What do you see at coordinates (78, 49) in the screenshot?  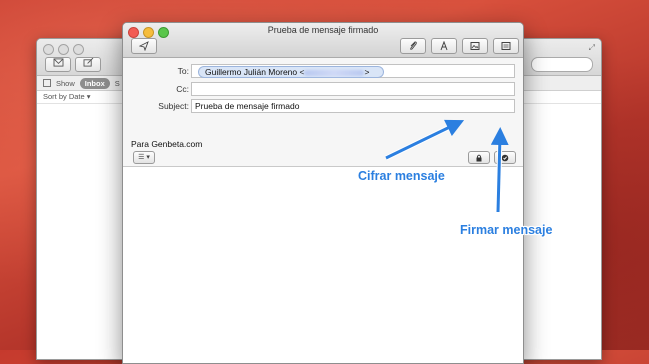 I see `zoom-icon` at bounding box center [78, 49].